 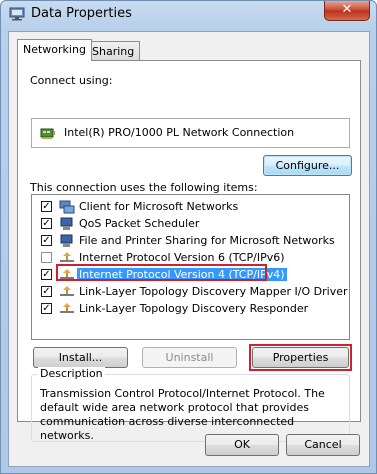 I want to click on window-title: Data Properties, so click(x=81, y=13).